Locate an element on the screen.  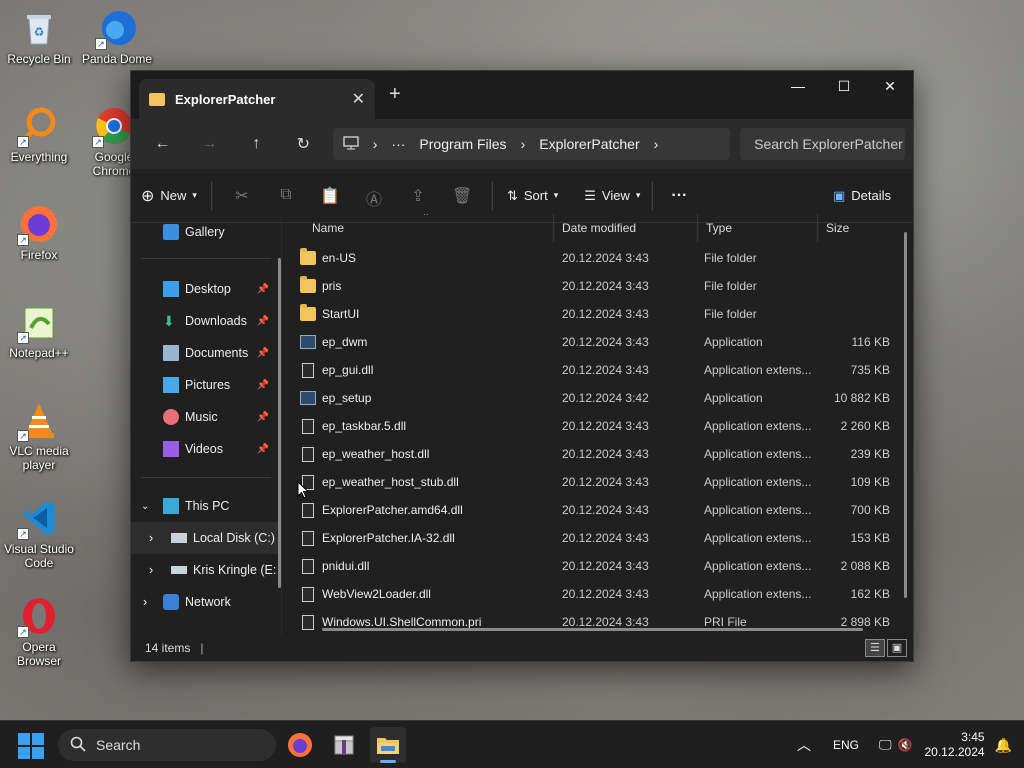
cut-icon: ✂ is located at coordinates (242, 196).